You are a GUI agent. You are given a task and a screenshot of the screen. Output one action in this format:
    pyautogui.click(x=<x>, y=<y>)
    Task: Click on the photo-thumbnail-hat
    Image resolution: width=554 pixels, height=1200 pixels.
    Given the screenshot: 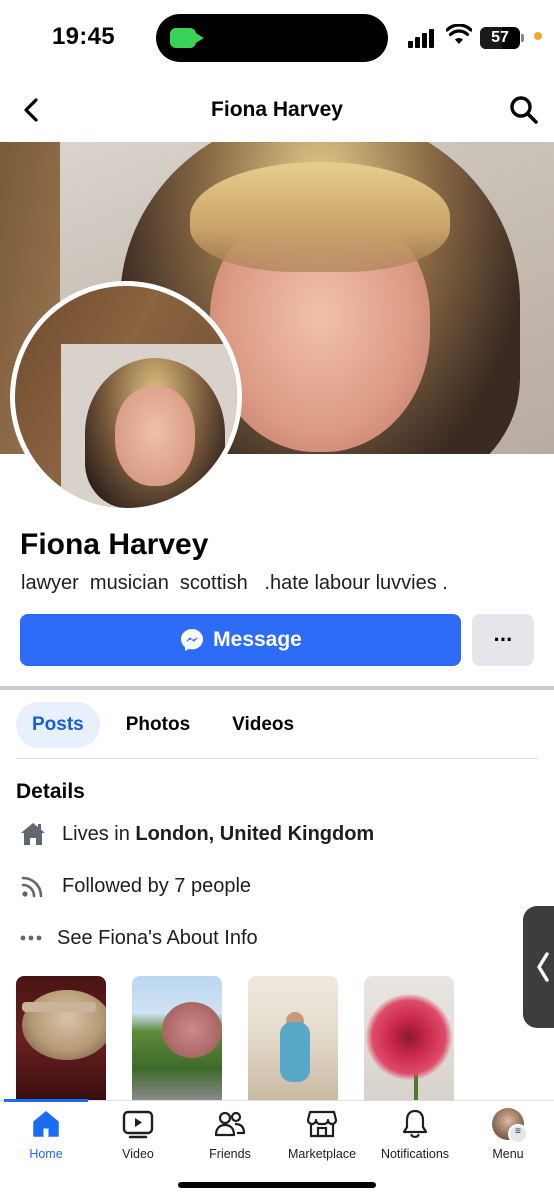 What is the action you would take?
    pyautogui.click(x=61, y=1038)
    